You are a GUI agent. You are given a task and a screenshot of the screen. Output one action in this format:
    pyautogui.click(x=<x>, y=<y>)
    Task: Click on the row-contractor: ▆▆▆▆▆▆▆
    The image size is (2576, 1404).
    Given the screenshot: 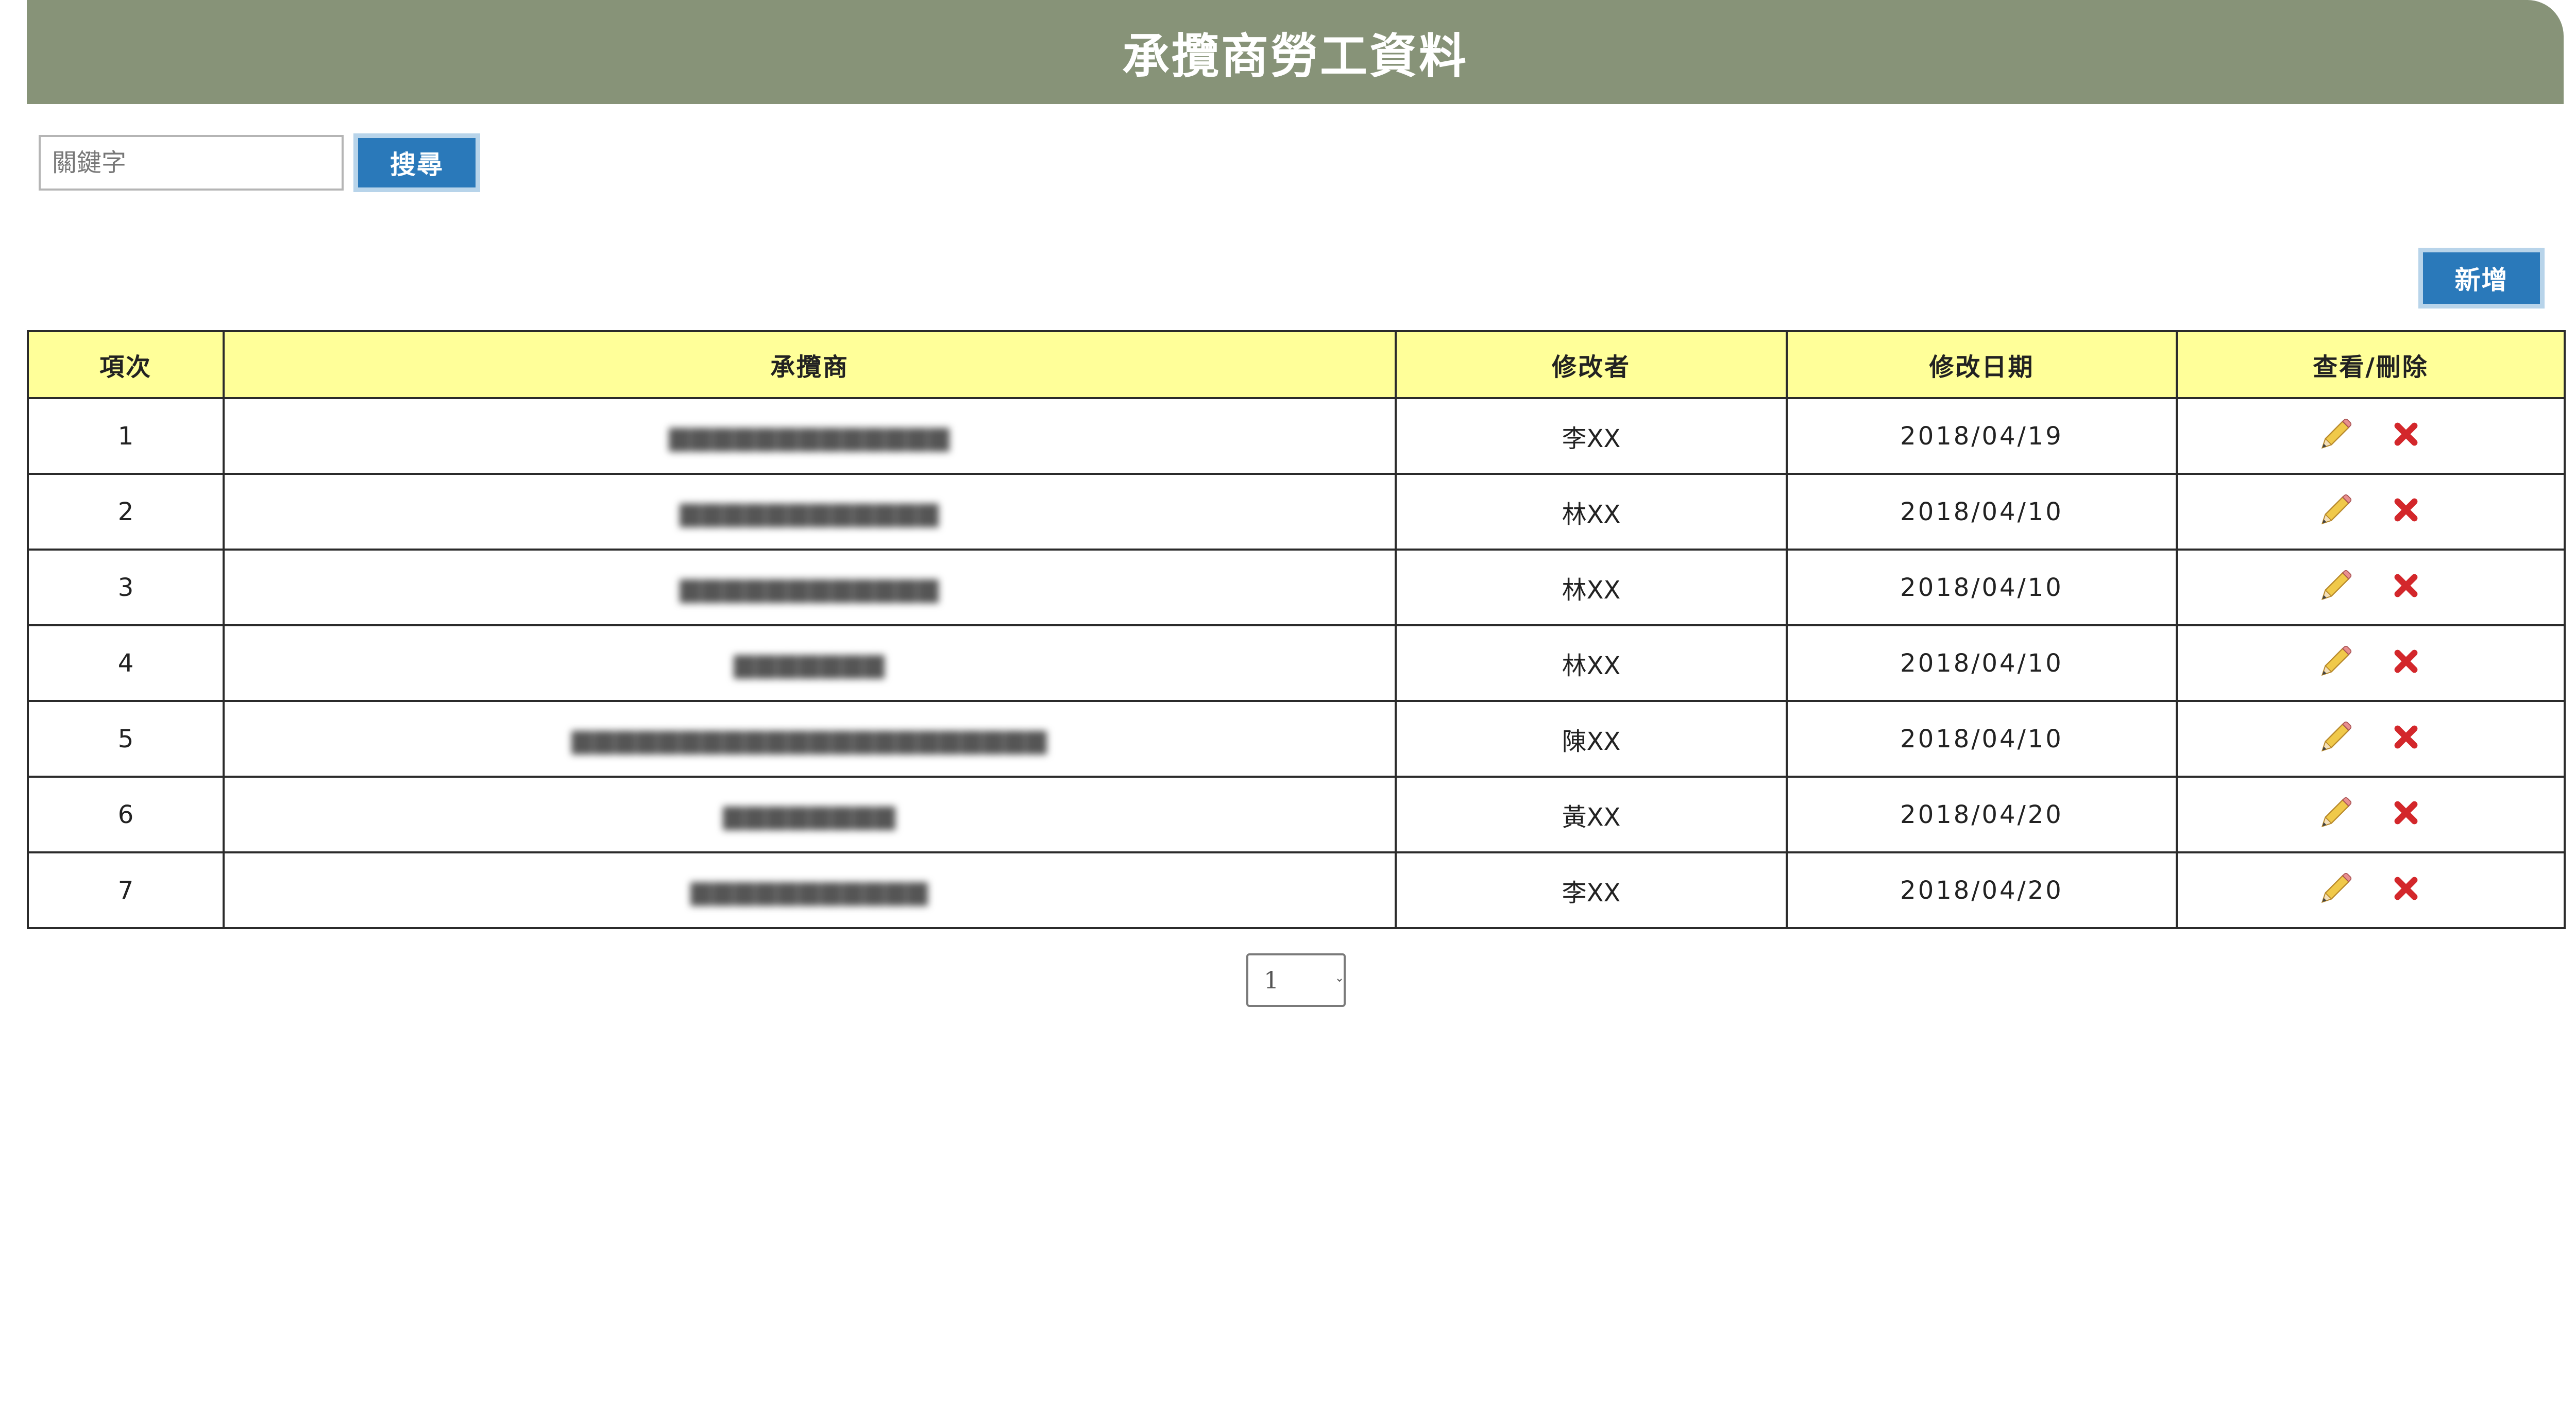 What is the action you would take?
    pyautogui.click(x=810, y=663)
    